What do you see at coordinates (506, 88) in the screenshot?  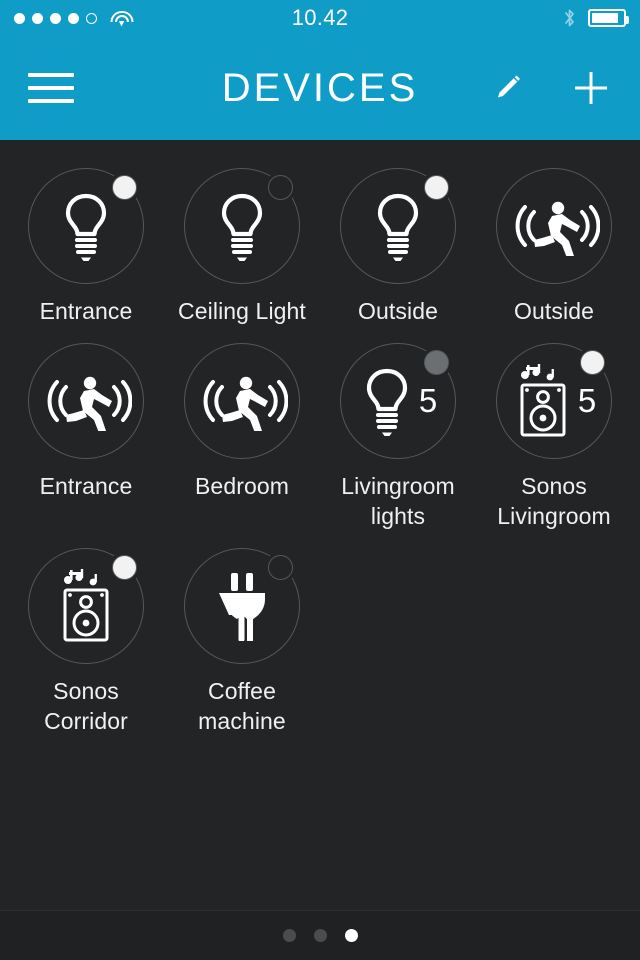 I see `pencil-icon` at bounding box center [506, 88].